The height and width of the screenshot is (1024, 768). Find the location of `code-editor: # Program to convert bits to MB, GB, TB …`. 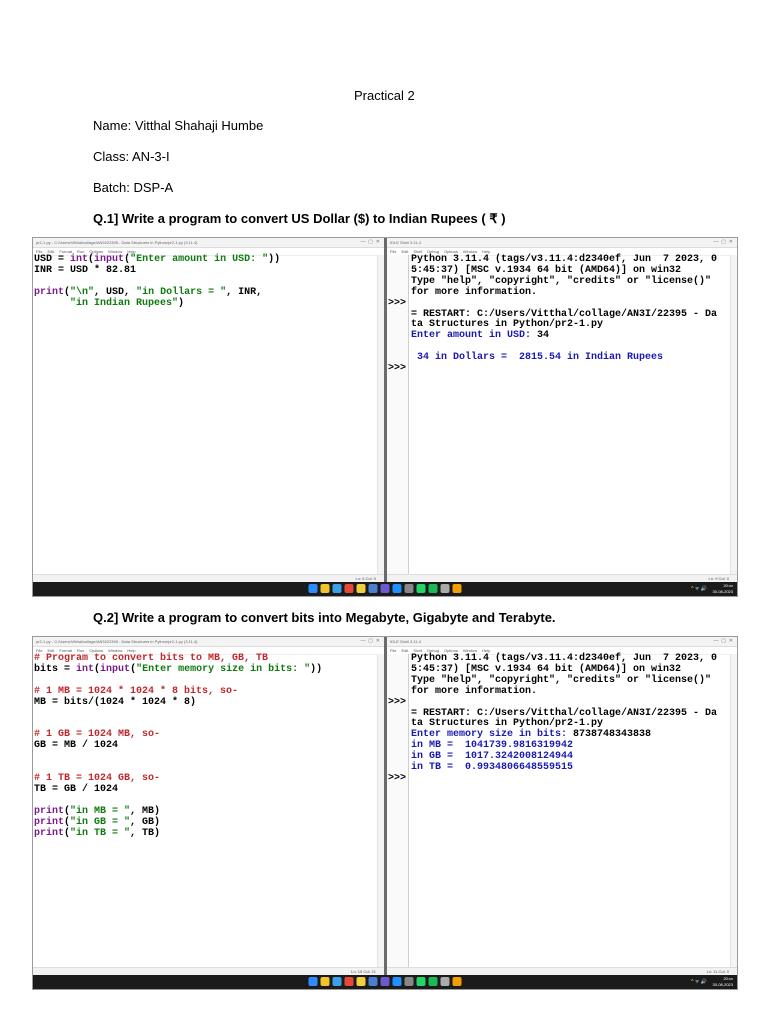

code-editor: # Program to convert bits to MB, GB, TB … is located at coordinates (208, 810).